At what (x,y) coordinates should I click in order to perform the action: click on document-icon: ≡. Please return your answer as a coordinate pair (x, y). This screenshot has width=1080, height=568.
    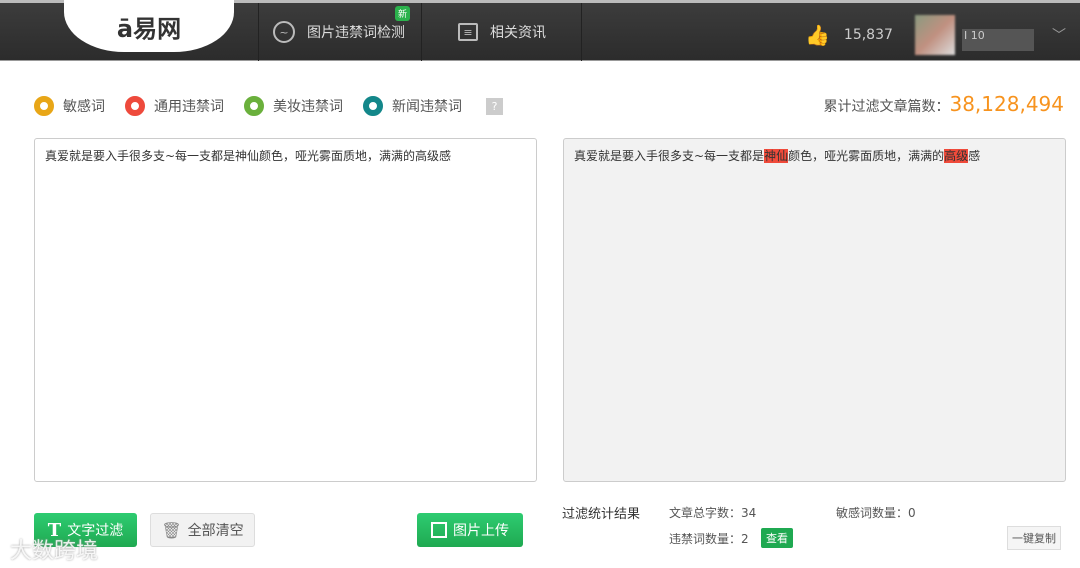
    Looking at the image, I should click on (468, 32).